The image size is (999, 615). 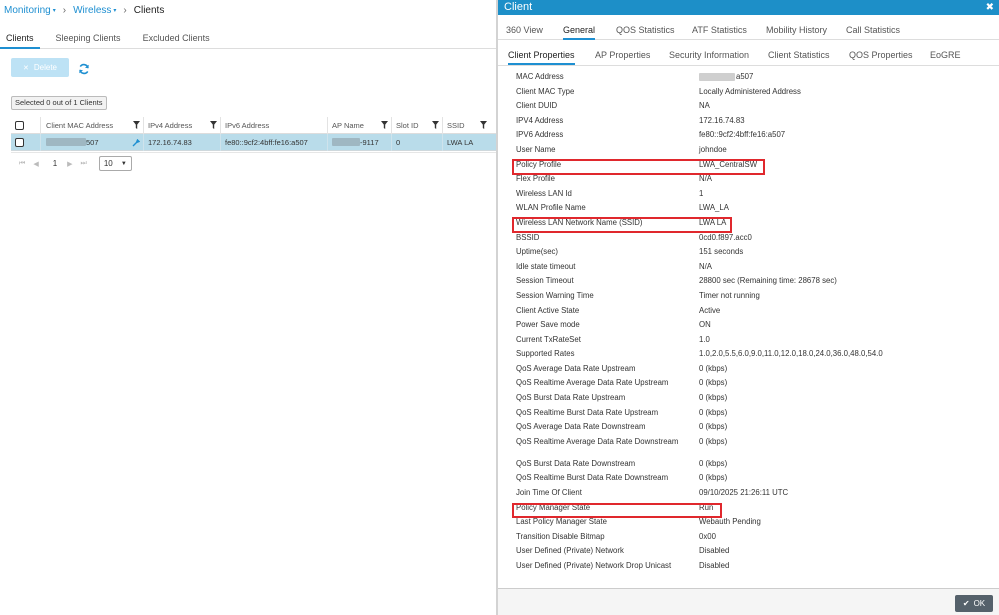 What do you see at coordinates (19, 125) in the screenshot?
I see `select-all-checkbox` at bounding box center [19, 125].